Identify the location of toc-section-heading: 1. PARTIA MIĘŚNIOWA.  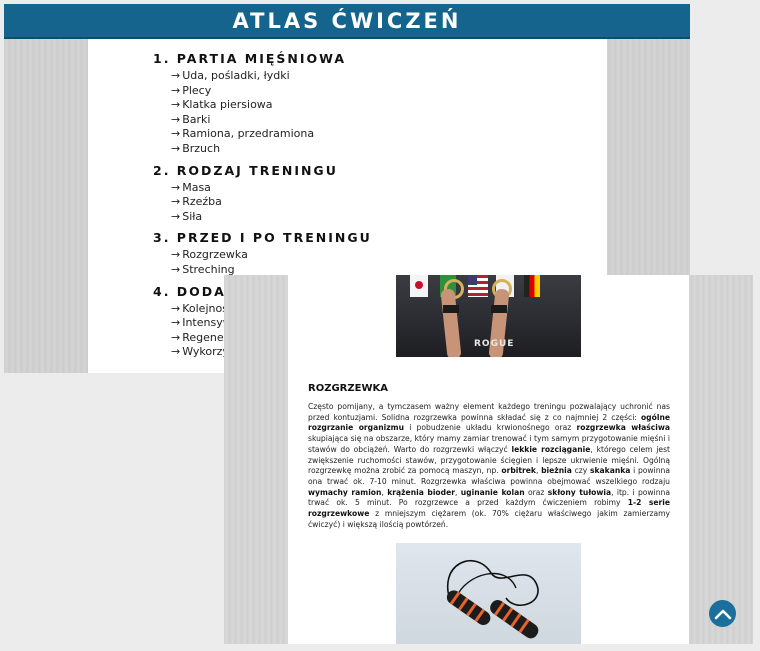
(262, 59).